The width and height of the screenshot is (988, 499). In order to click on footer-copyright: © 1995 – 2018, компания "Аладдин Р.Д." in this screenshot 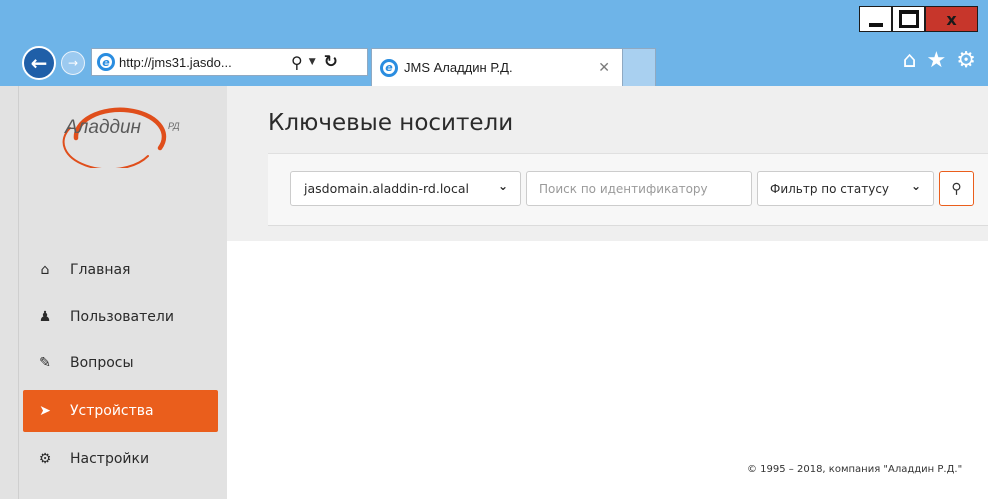, I will do `click(855, 469)`.